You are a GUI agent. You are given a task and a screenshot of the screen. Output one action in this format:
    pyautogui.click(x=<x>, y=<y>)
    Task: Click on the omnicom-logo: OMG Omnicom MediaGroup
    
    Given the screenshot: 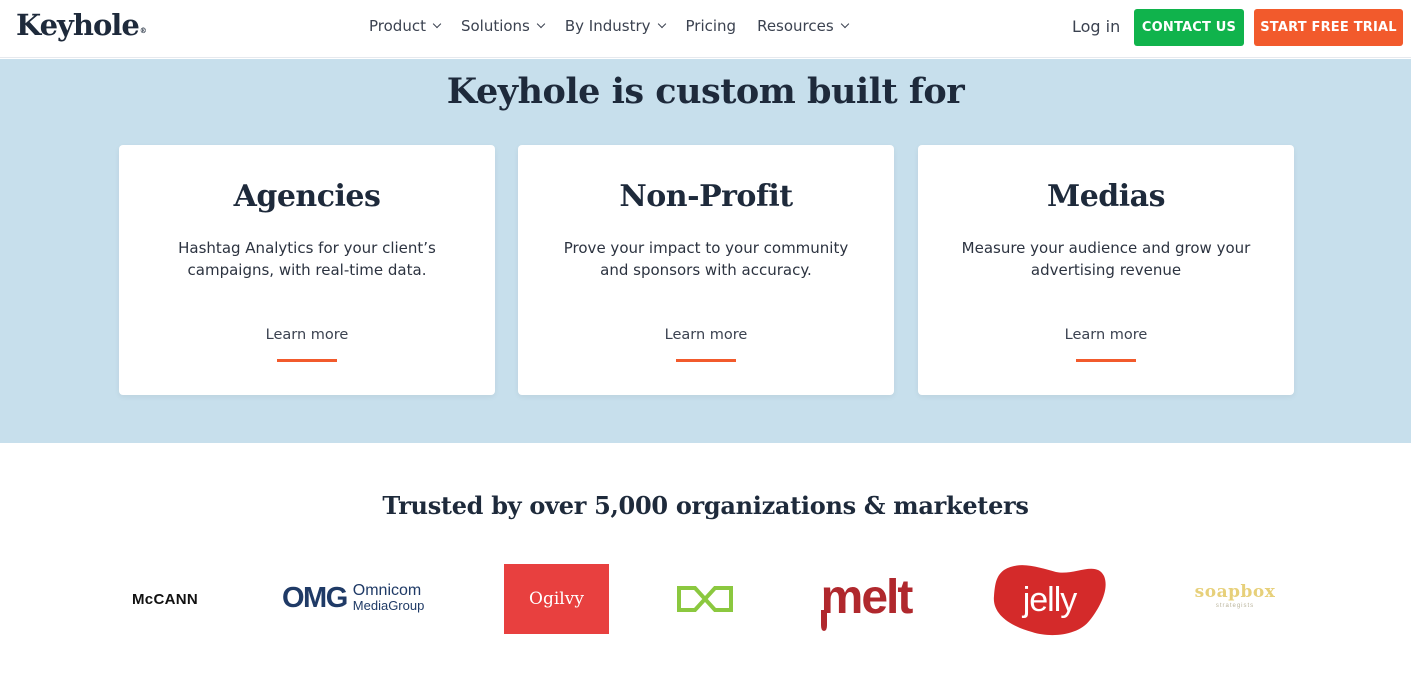 What is the action you would take?
    pyautogui.click(x=364, y=598)
    